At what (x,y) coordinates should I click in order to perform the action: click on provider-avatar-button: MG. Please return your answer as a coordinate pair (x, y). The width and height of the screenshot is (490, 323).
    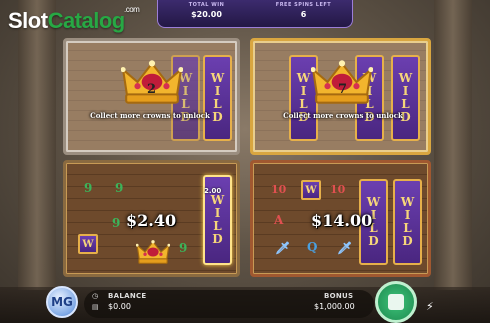
    Looking at the image, I should click on (62, 302).